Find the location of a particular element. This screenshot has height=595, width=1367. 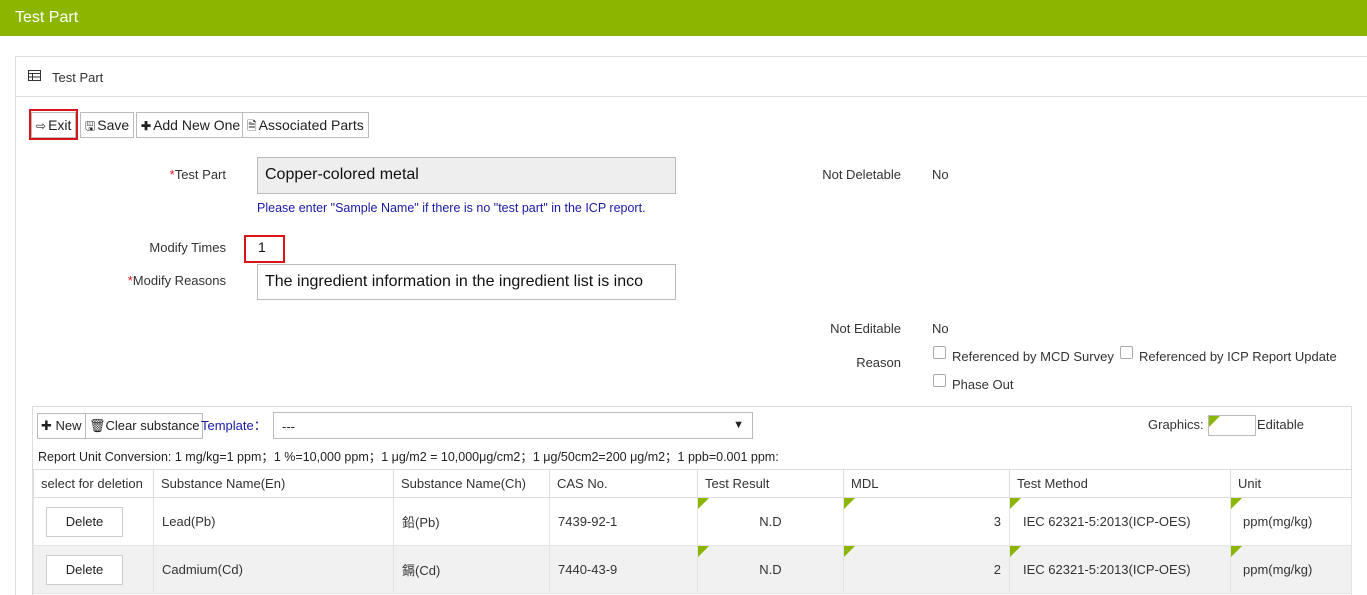

graphics-legend-box is located at coordinates (1232, 425).